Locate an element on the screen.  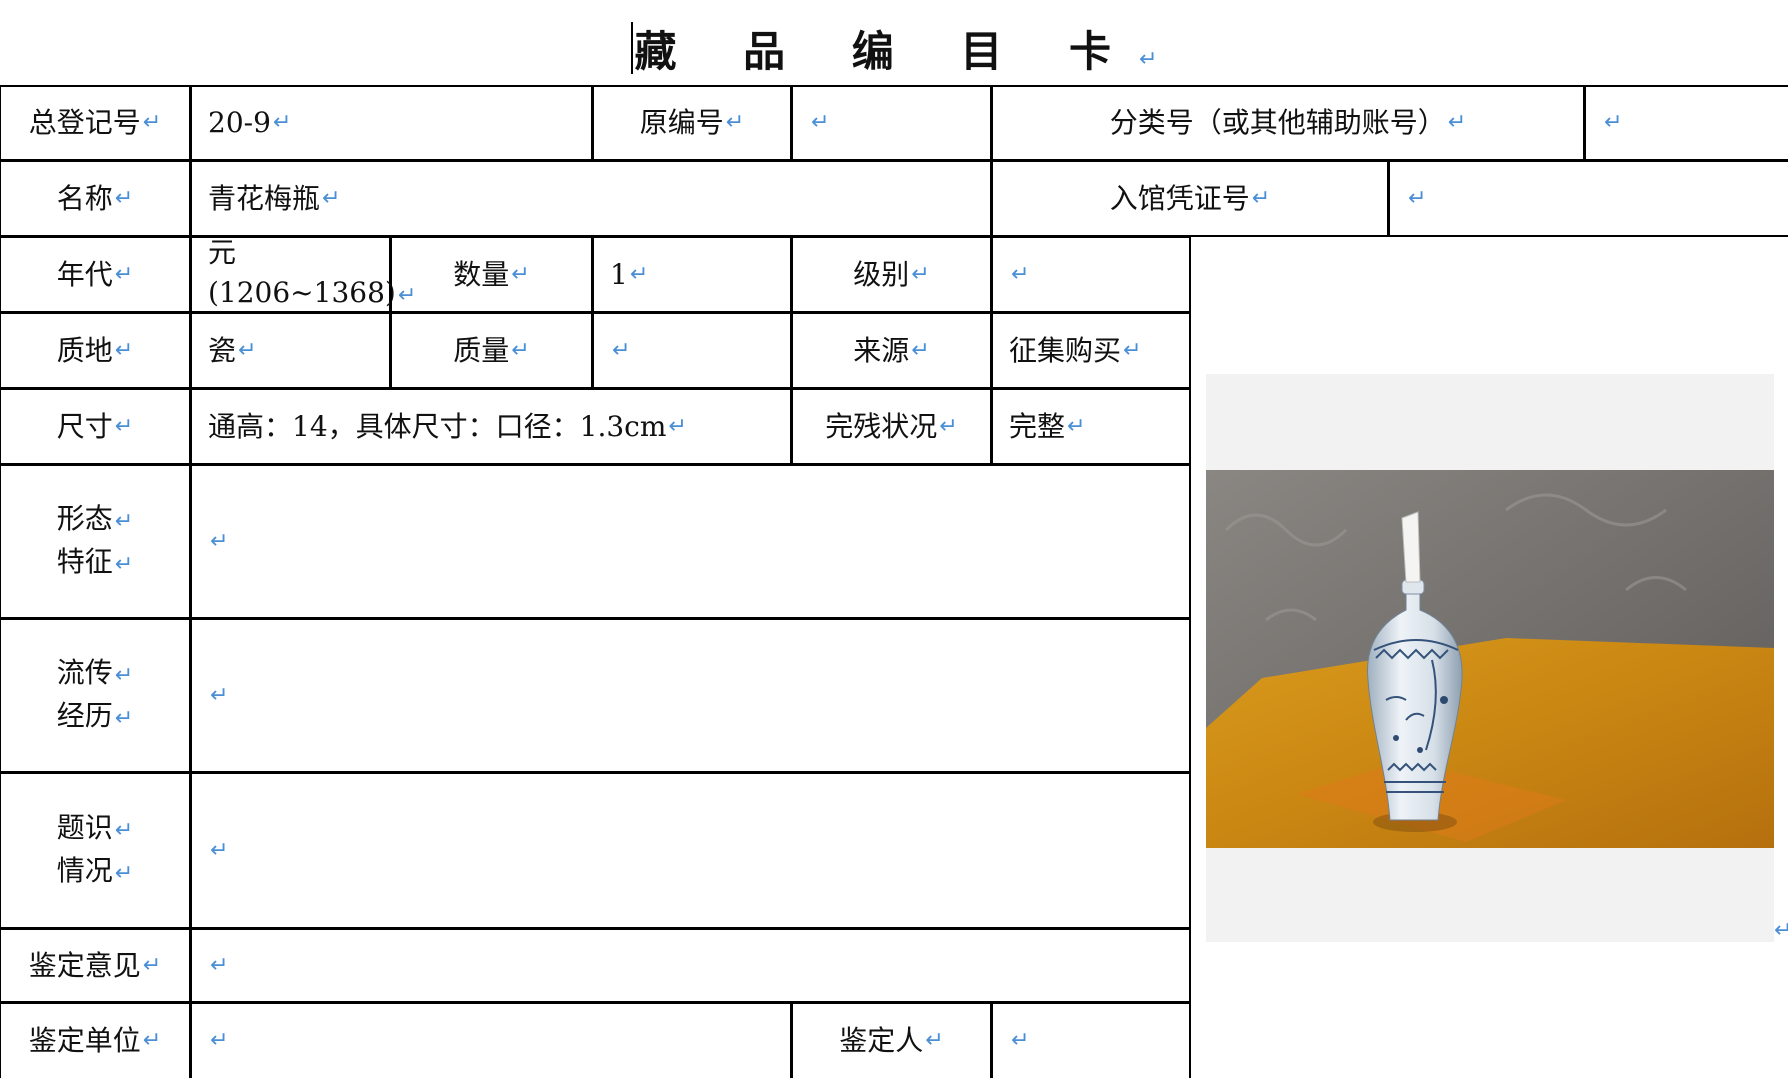
condition-label: 完残状况 ↵ is located at coordinates (891, 426).